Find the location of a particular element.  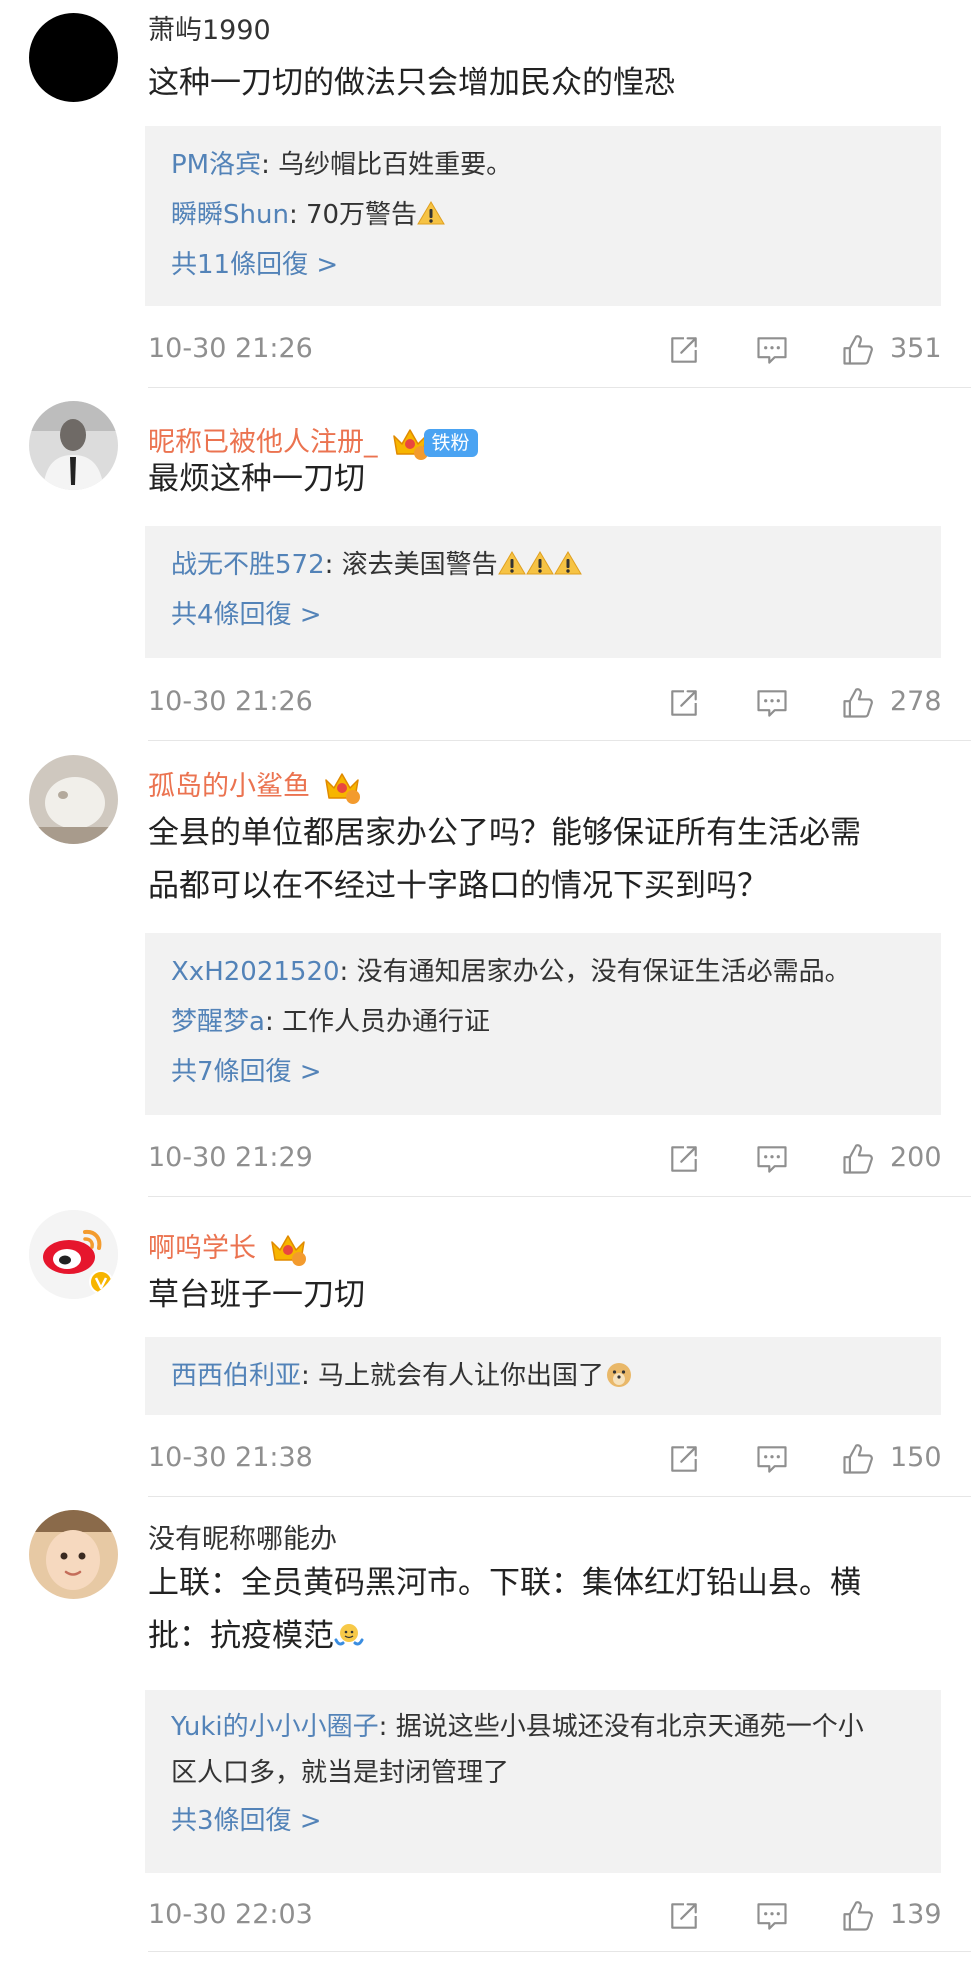

username: 孤岛的小鲨鱼 is located at coordinates (229, 787).